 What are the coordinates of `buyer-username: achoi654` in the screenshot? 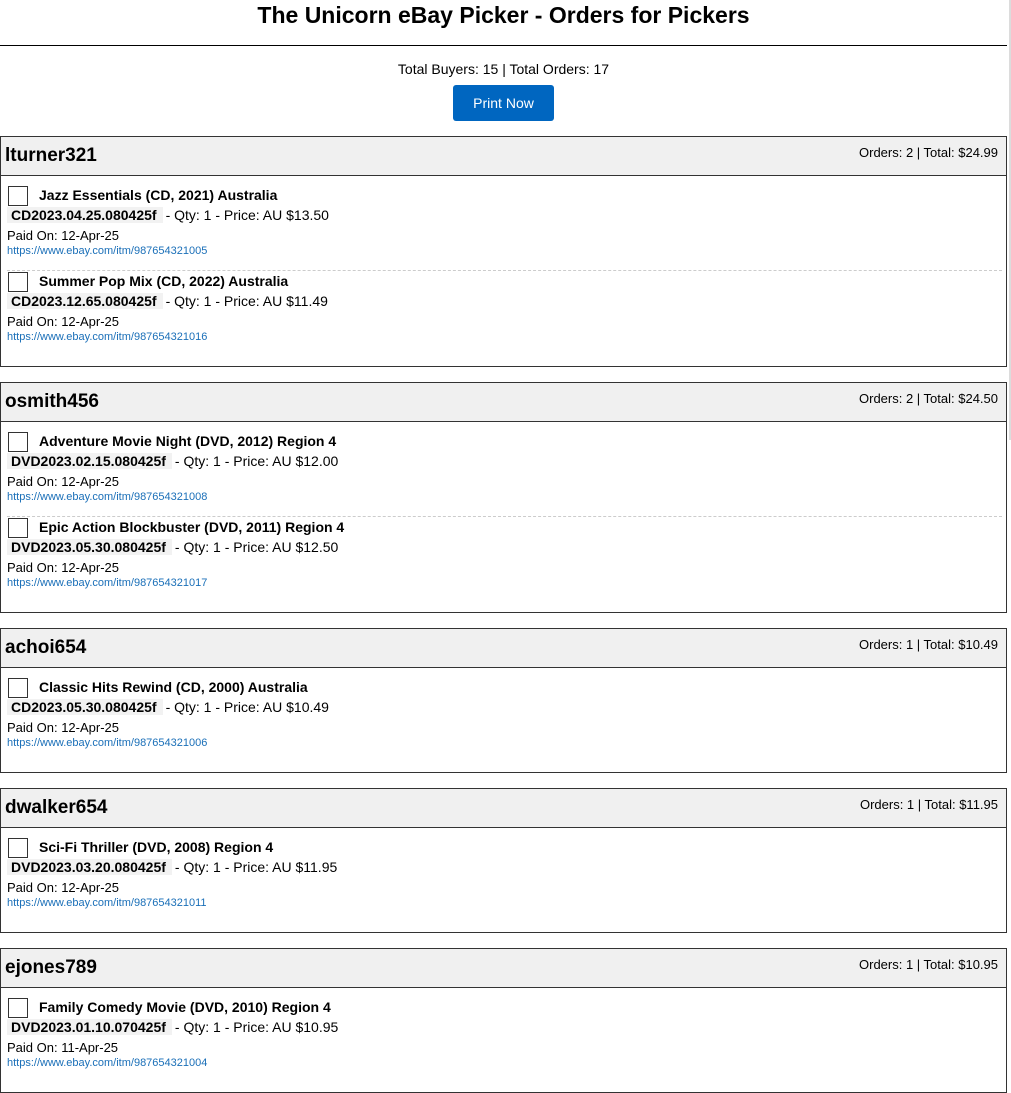 It's located at (46, 647).